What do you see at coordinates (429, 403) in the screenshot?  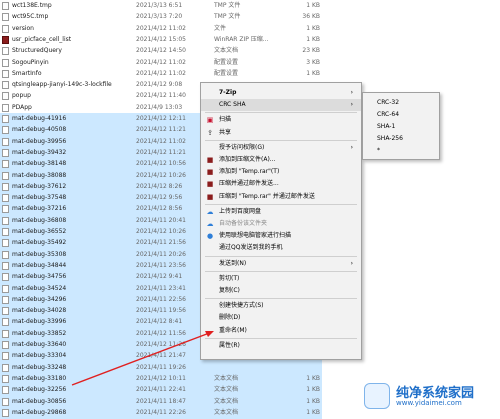 I see `watermark-url: www.yidaimei.com` at bounding box center [429, 403].